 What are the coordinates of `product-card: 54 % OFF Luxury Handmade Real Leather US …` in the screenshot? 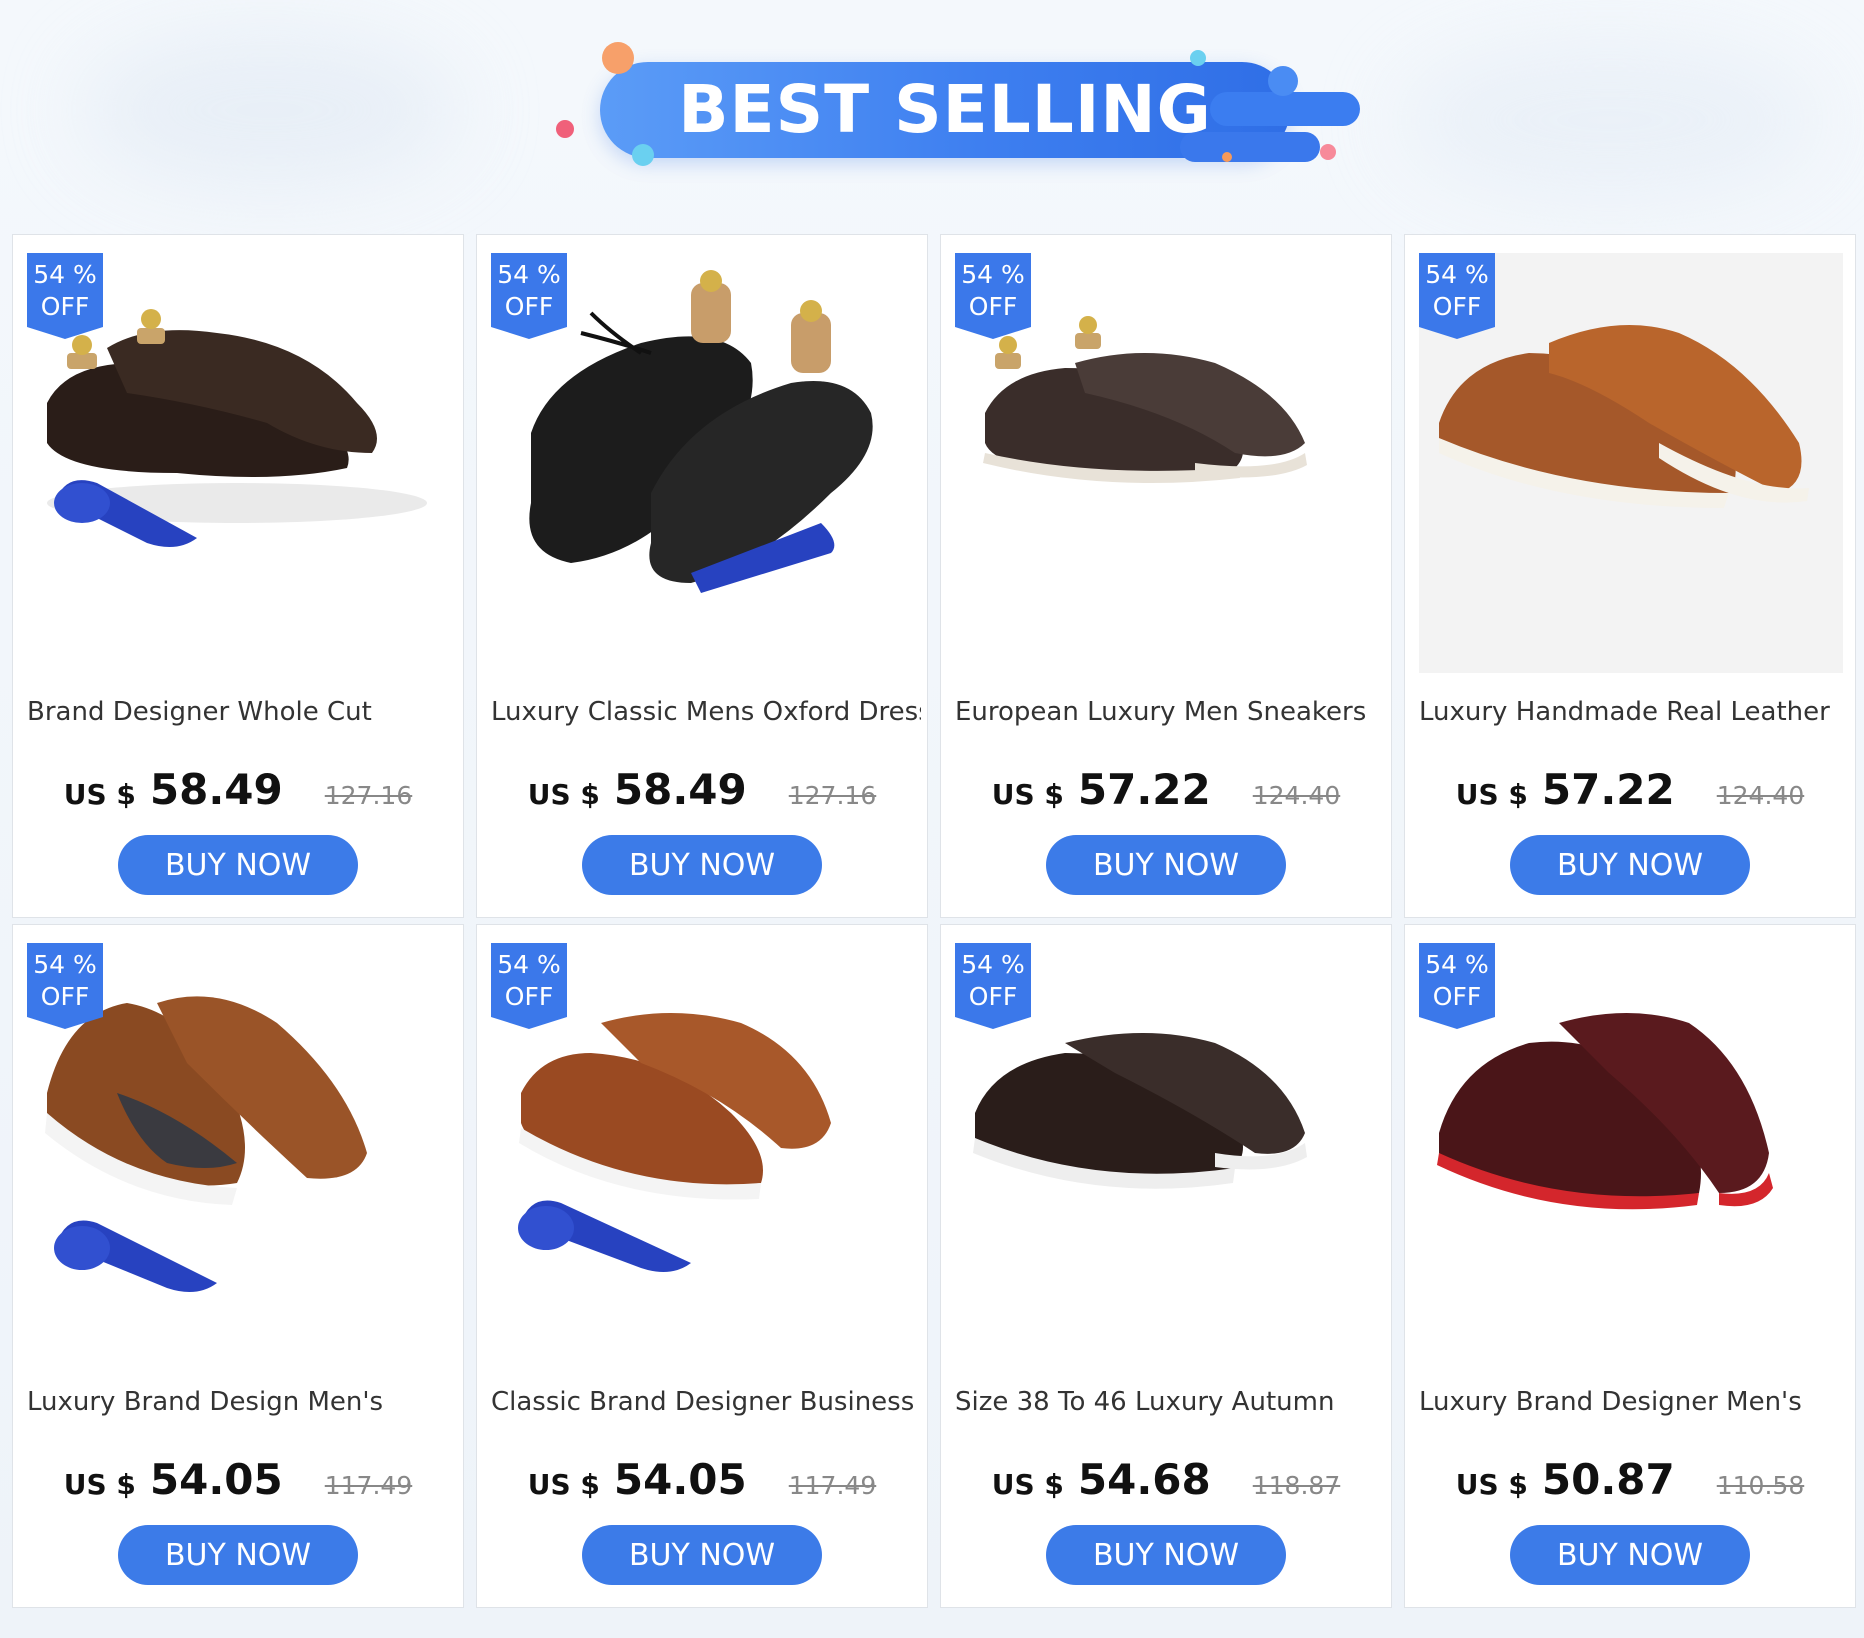 It's located at (1630, 576).